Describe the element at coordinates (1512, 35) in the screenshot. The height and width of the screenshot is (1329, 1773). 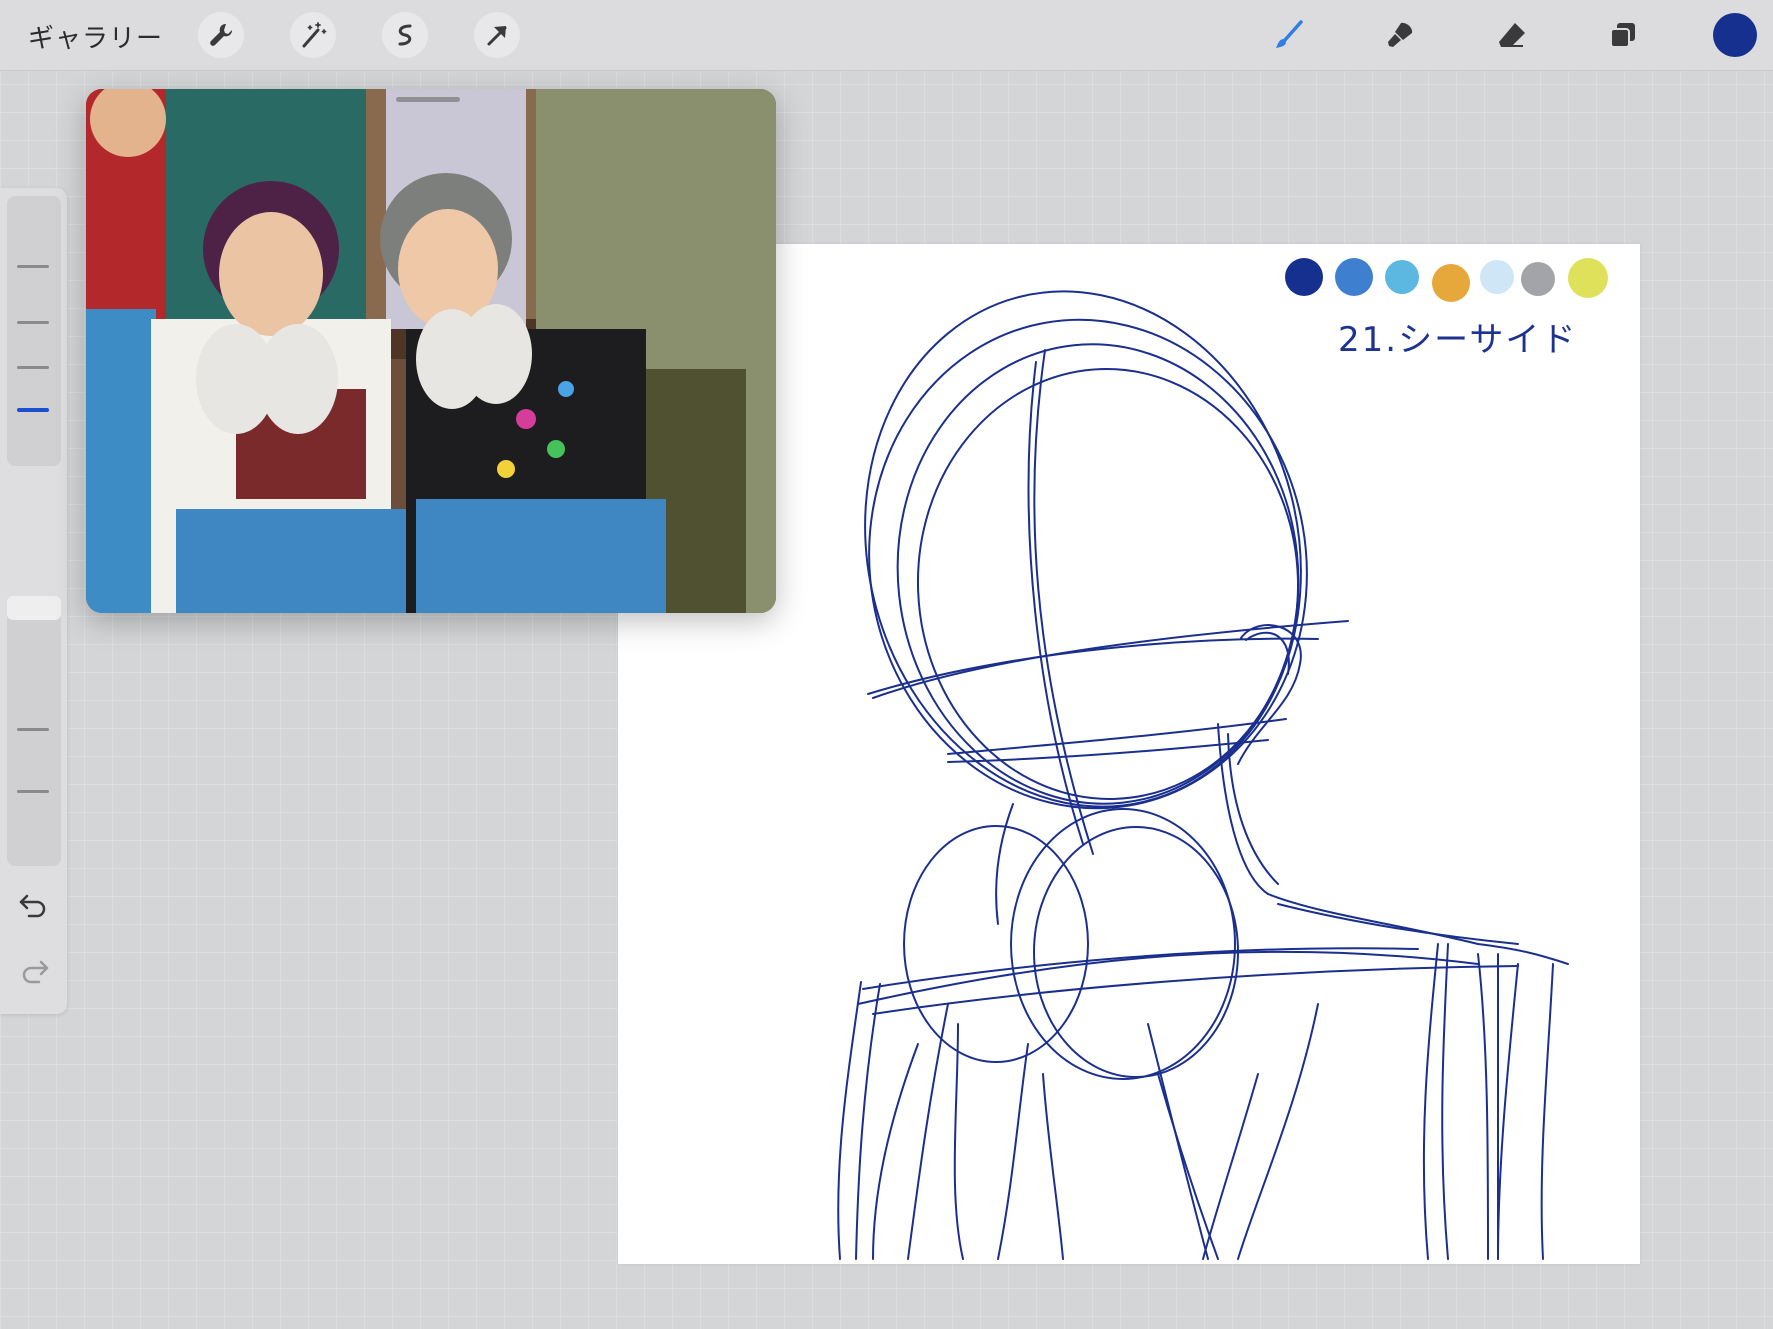
I see `eraser-icon` at that location.